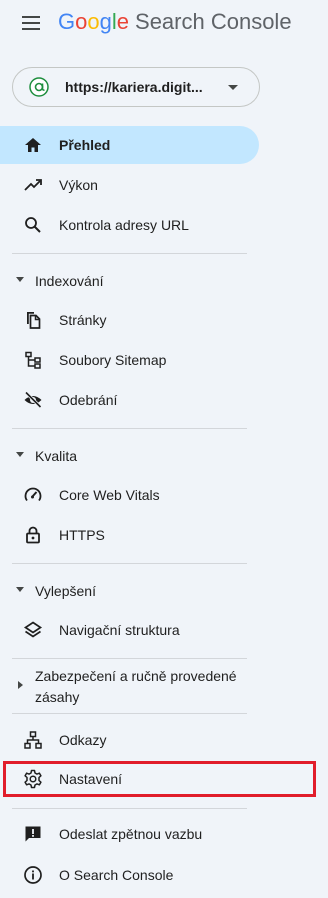 The image size is (328, 898). What do you see at coordinates (136, 686) in the screenshot?
I see `section-title: Zabezpečení a ručně provedené zásahy` at bounding box center [136, 686].